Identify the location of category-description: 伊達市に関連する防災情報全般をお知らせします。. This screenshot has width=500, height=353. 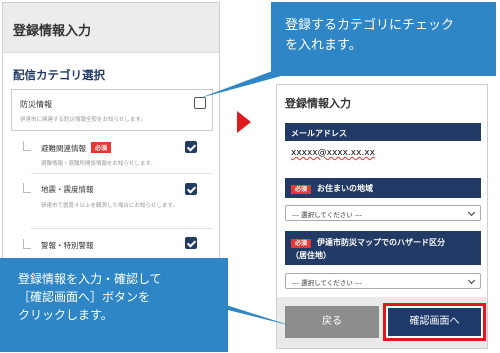
(83, 120).